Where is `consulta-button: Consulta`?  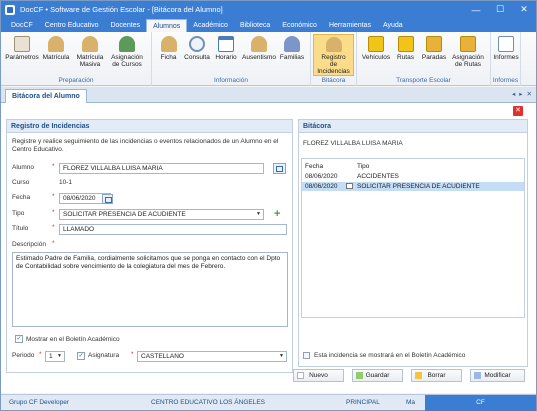 consulta-button: Consulta is located at coordinates (197, 55).